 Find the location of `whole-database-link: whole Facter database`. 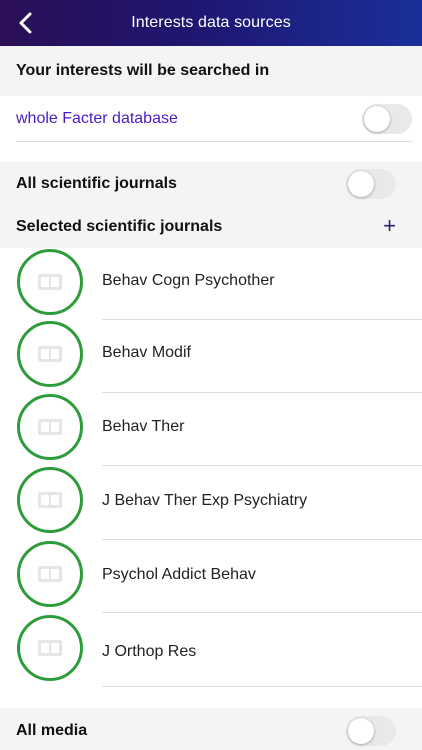

whole-database-link: whole Facter database is located at coordinates (97, 119).